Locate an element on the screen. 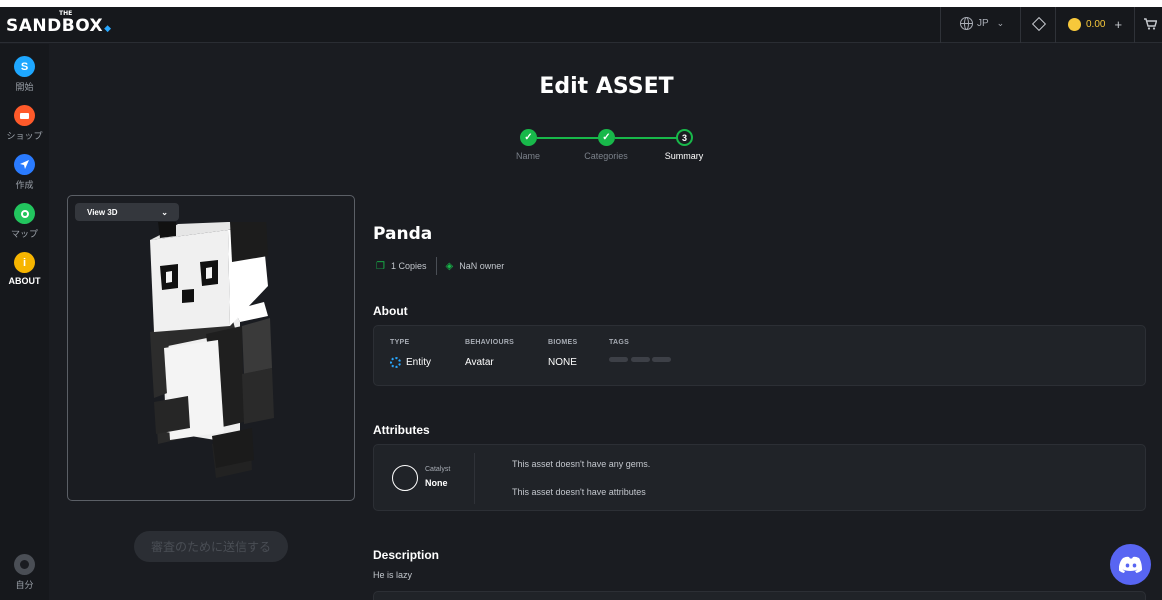  sidebar-item-label: 作成 is located at coordinates (24, 185).